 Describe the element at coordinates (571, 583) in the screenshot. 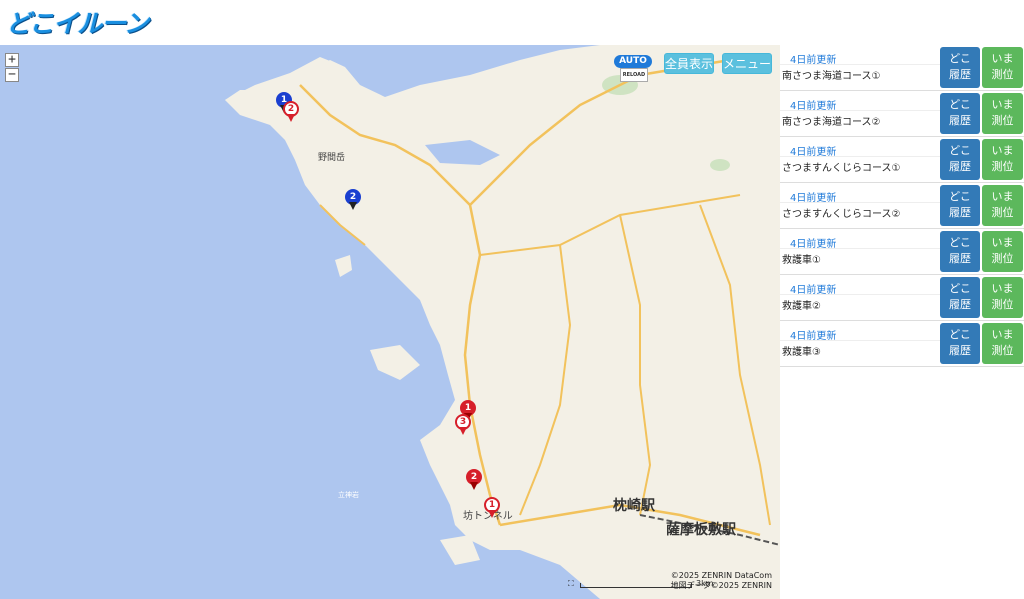

I see `scale-icon: ⛶` at that location.